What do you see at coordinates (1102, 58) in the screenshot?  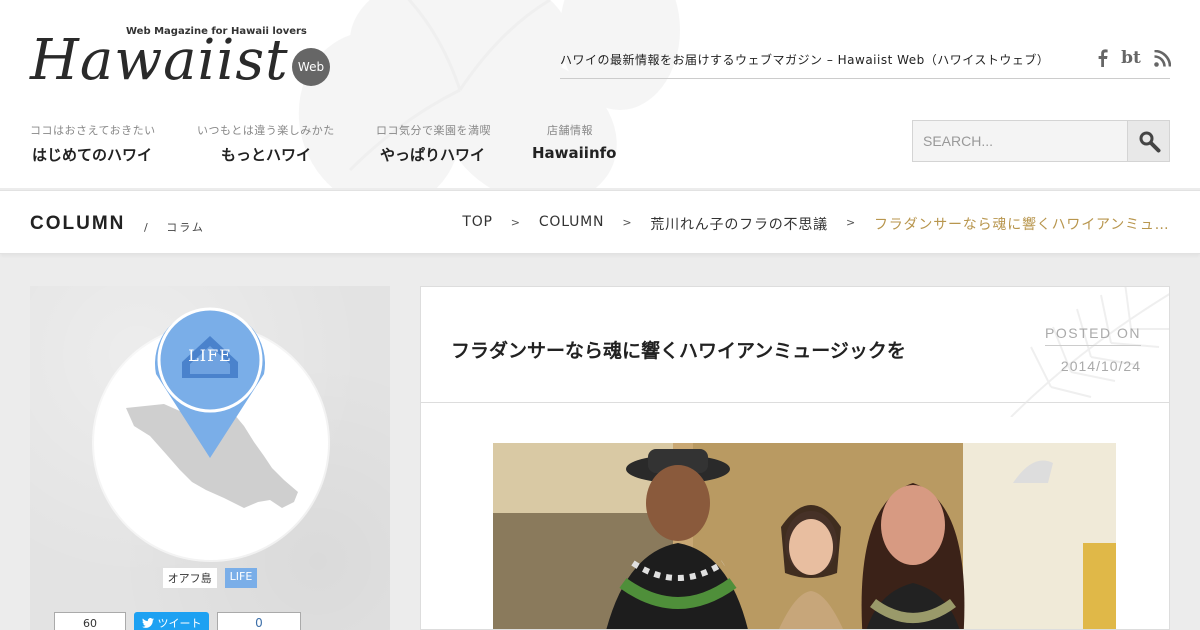 I see `facebook-icon` at bounding box center [1102, 58].